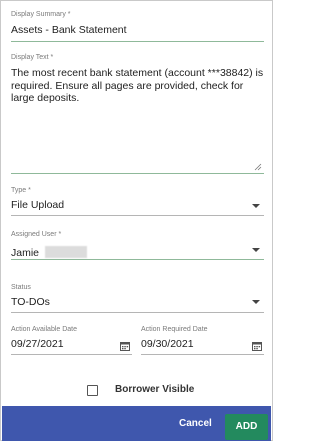  Describe the element at coordinates (195, 423) in the screenshot. I see `cancel-button: Cancel` at that location.